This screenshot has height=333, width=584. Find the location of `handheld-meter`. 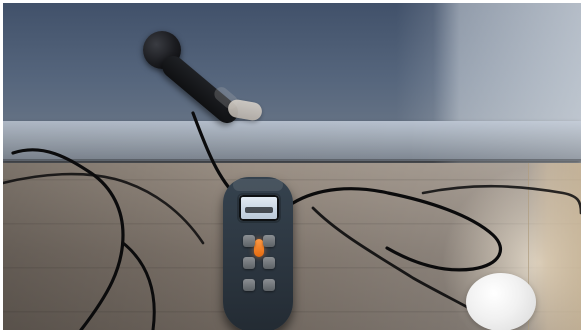

handheld-meter is located at coordinates (258, 253).